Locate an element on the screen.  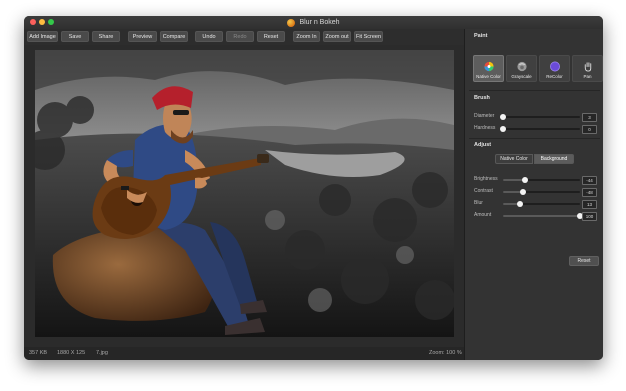
amount-value: 100 is located at coordinates (589, 216).